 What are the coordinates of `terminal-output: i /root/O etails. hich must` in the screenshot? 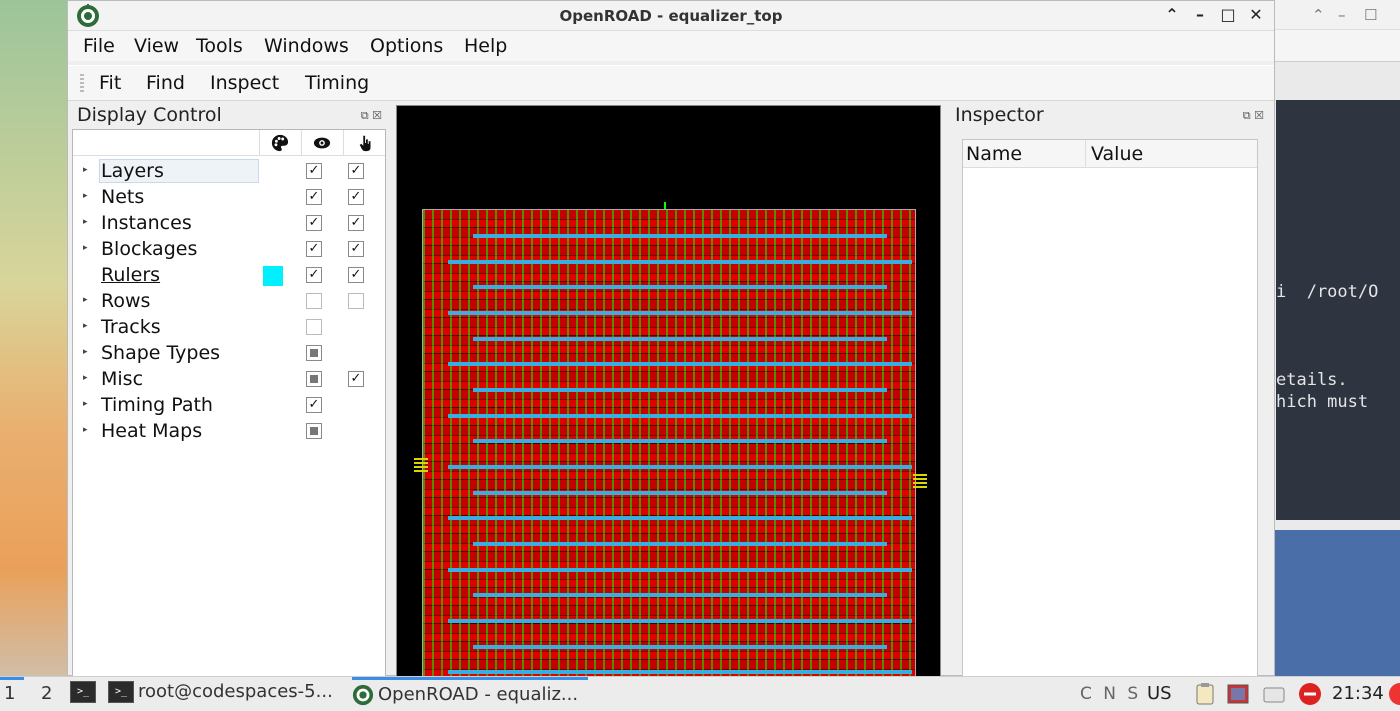 It's located at (1338, 310).